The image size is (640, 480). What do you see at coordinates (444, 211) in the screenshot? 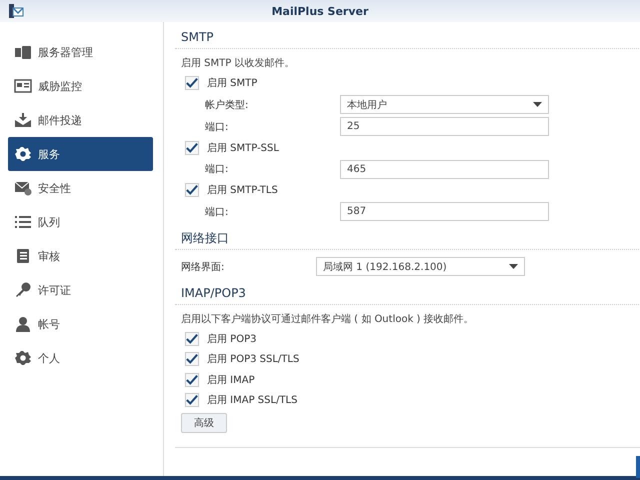
I see `input-field: 587` at bounding box center [444, 211].